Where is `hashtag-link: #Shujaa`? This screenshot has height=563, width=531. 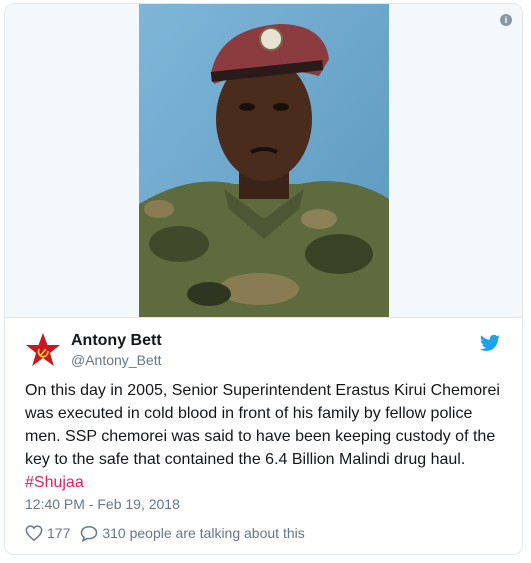 hashtag-link: #Shujaa is located at coordinates (54, 482).